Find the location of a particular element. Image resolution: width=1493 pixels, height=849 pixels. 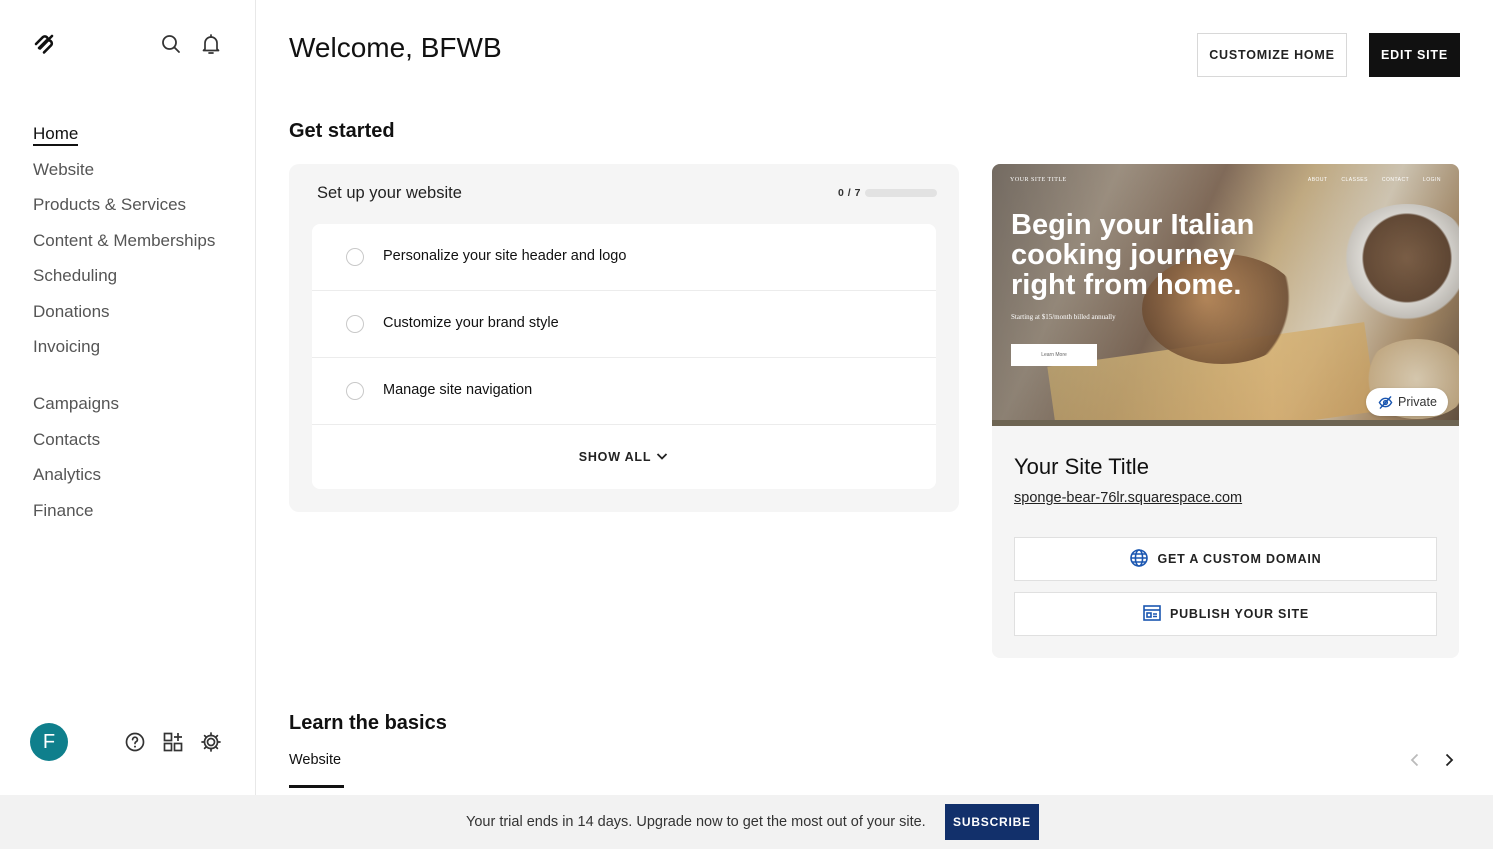

secondary-nav: Campaigns Contacts Analytics Finance is located at coordinates (76, 463).